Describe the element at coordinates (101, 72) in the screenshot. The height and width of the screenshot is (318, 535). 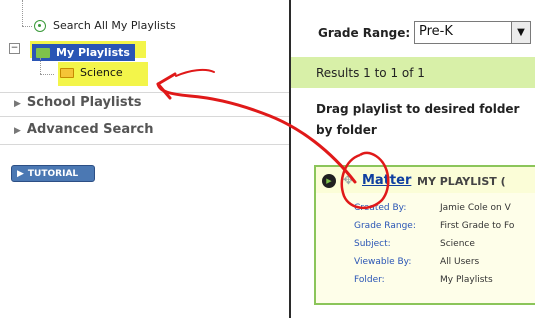
I see `science-label: Science` at that location.